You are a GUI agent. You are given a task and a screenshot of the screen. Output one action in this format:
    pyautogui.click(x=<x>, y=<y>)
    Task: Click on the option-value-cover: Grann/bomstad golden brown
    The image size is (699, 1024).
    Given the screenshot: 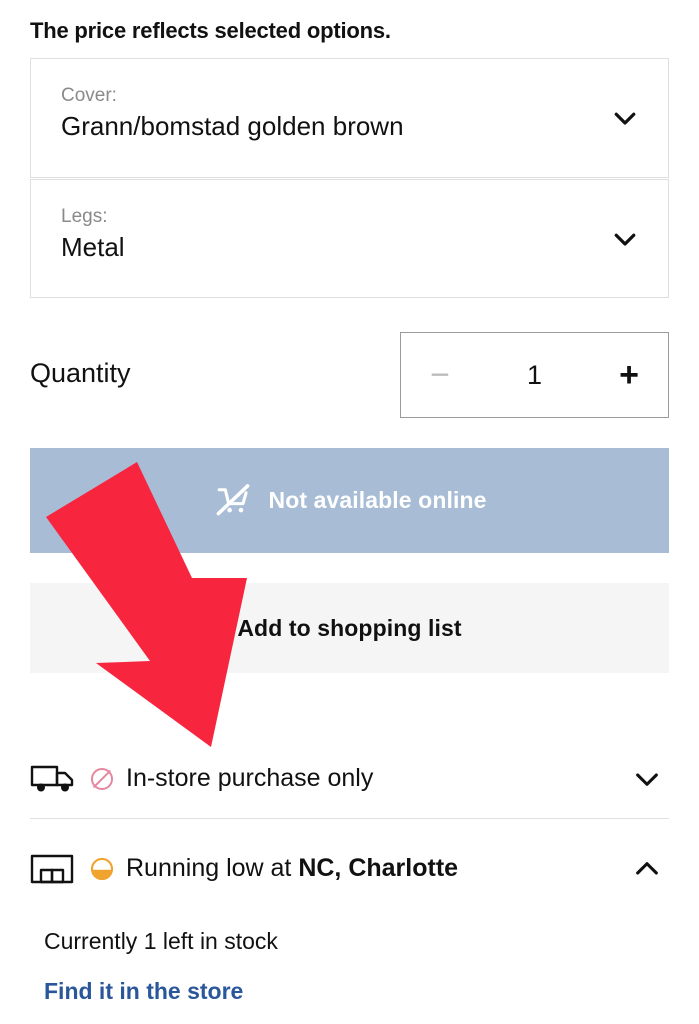 What is the action you would take?
    pyautogui.click(x=232, y=126)
    